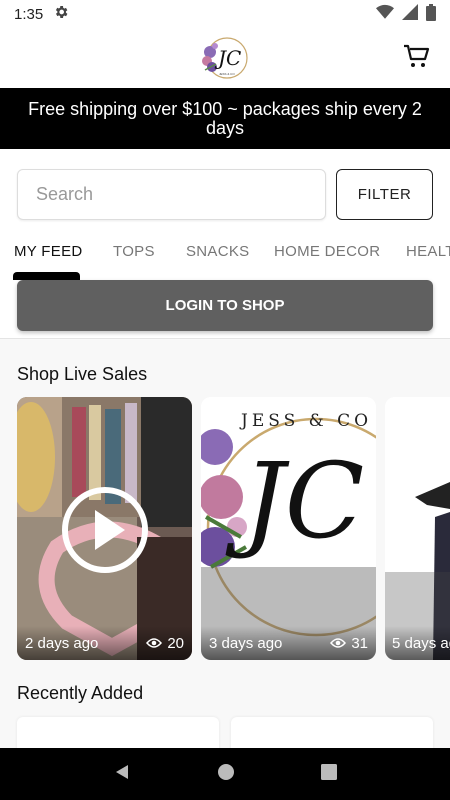 The image size is (450, 800). Describe the element at coordinates (80, 693) in the screenshot. I see `recently-added-title: Recently Added` at that location.